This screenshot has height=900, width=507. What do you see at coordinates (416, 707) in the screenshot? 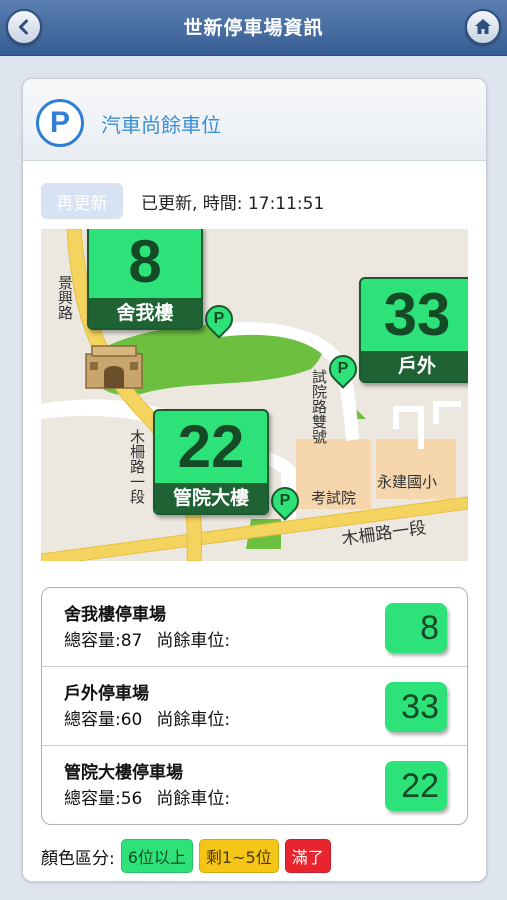
I see `lot-count-badge: 33` at bounding box center [416, 707].